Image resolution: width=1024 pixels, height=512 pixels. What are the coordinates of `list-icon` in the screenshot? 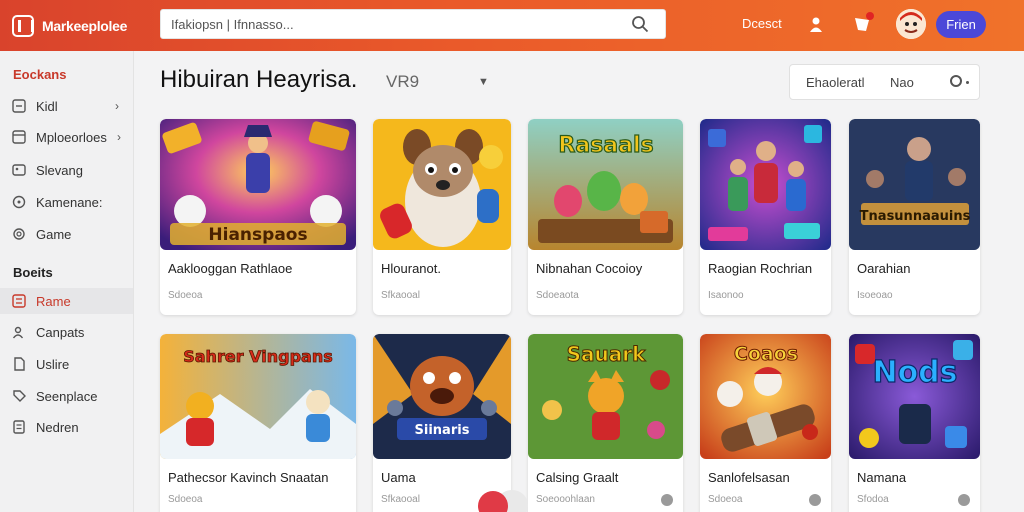 It's located at (19, 301).